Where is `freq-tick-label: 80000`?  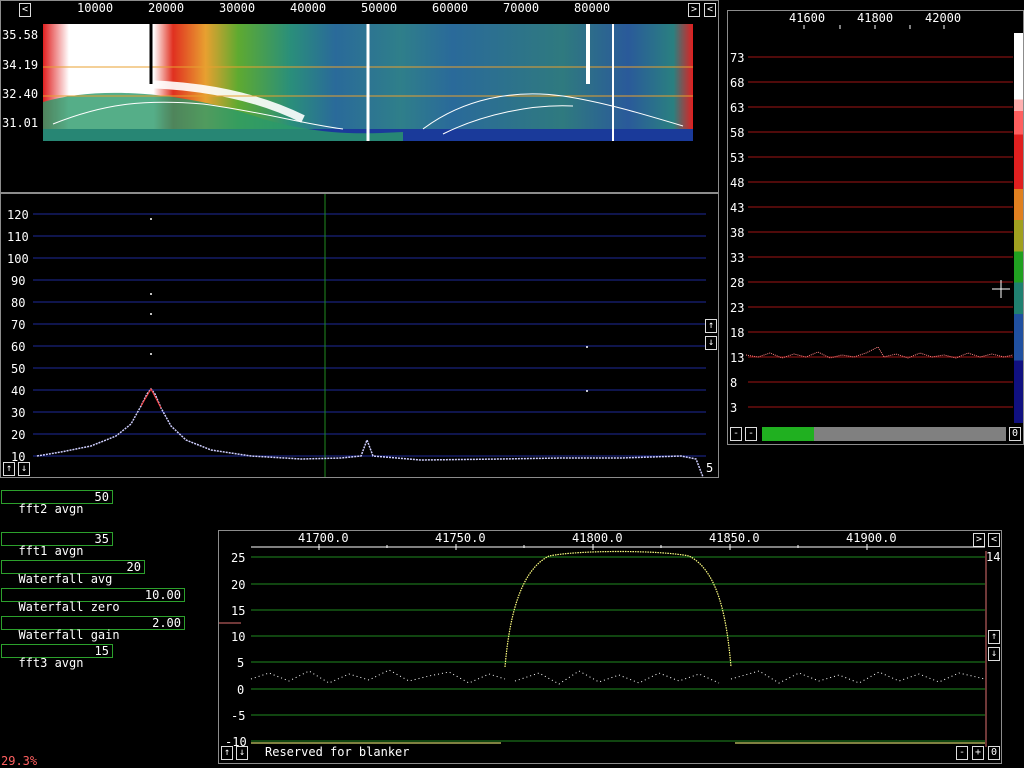
freq-tick-label: 80000 is located at coordinates (592, 8).